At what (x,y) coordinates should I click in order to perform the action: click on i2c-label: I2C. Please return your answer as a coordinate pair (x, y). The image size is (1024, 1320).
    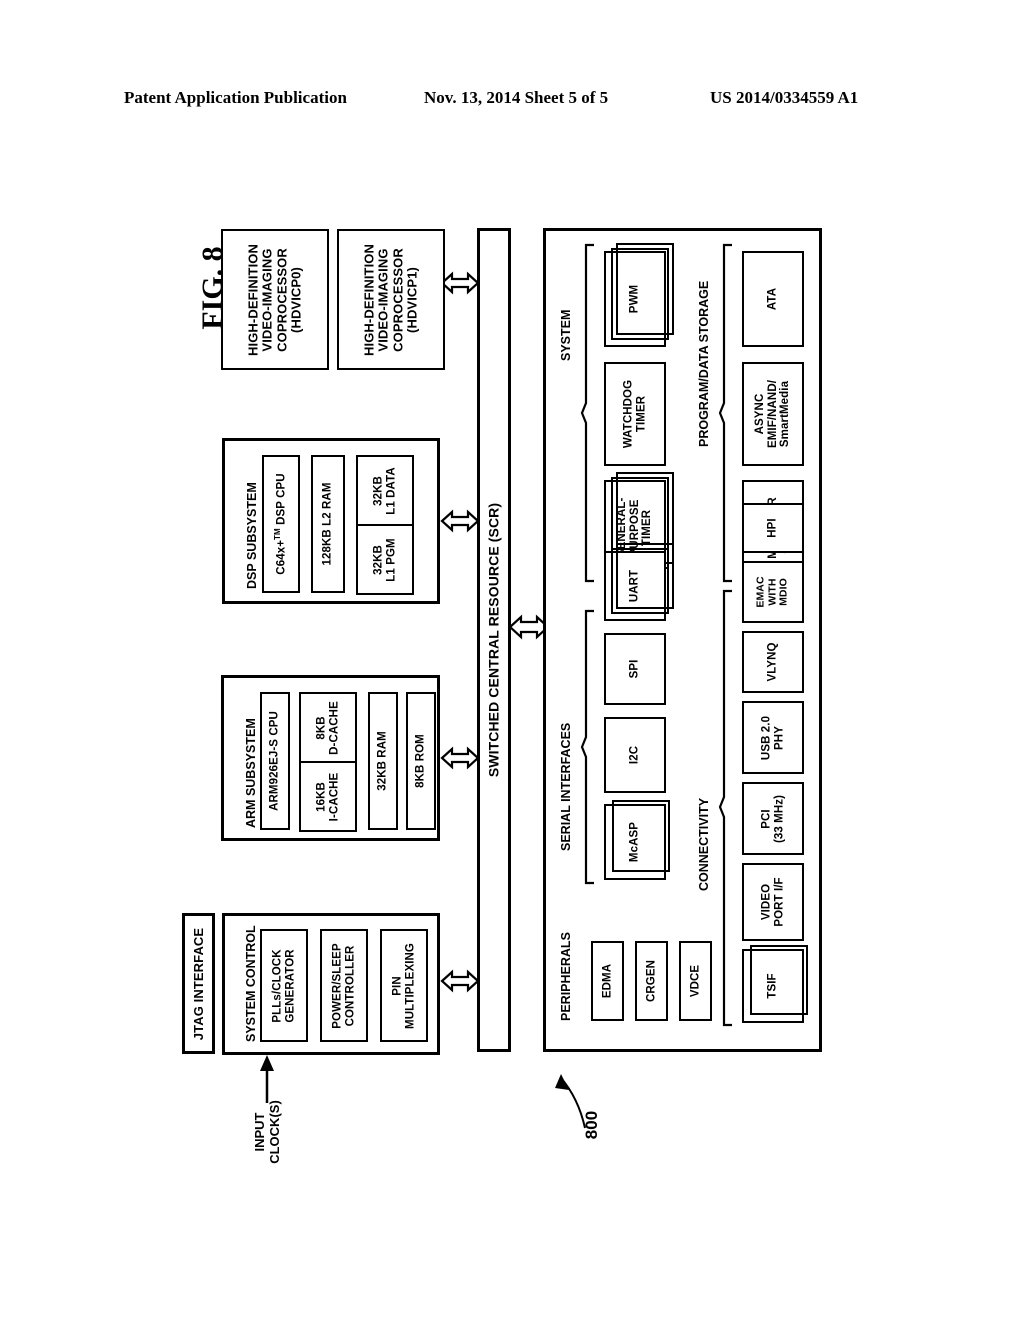
    Looking at the image, I should click on (634, 755).